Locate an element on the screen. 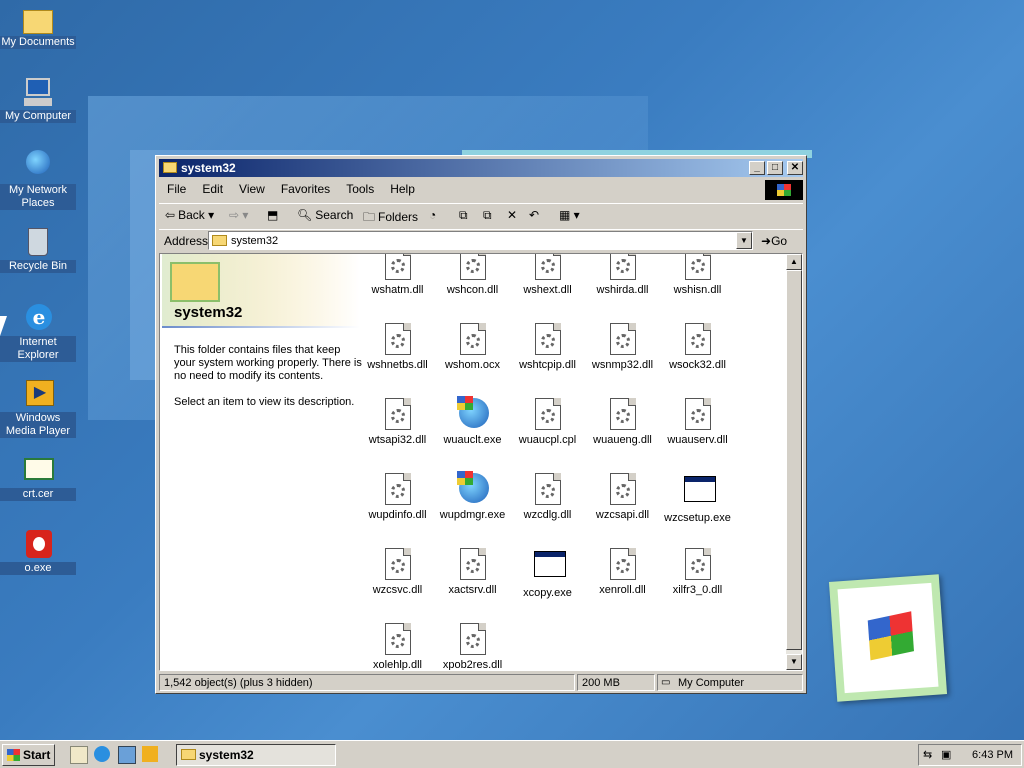  back-button: ⇦ Back ▾ is located at coordinates (189, 215).